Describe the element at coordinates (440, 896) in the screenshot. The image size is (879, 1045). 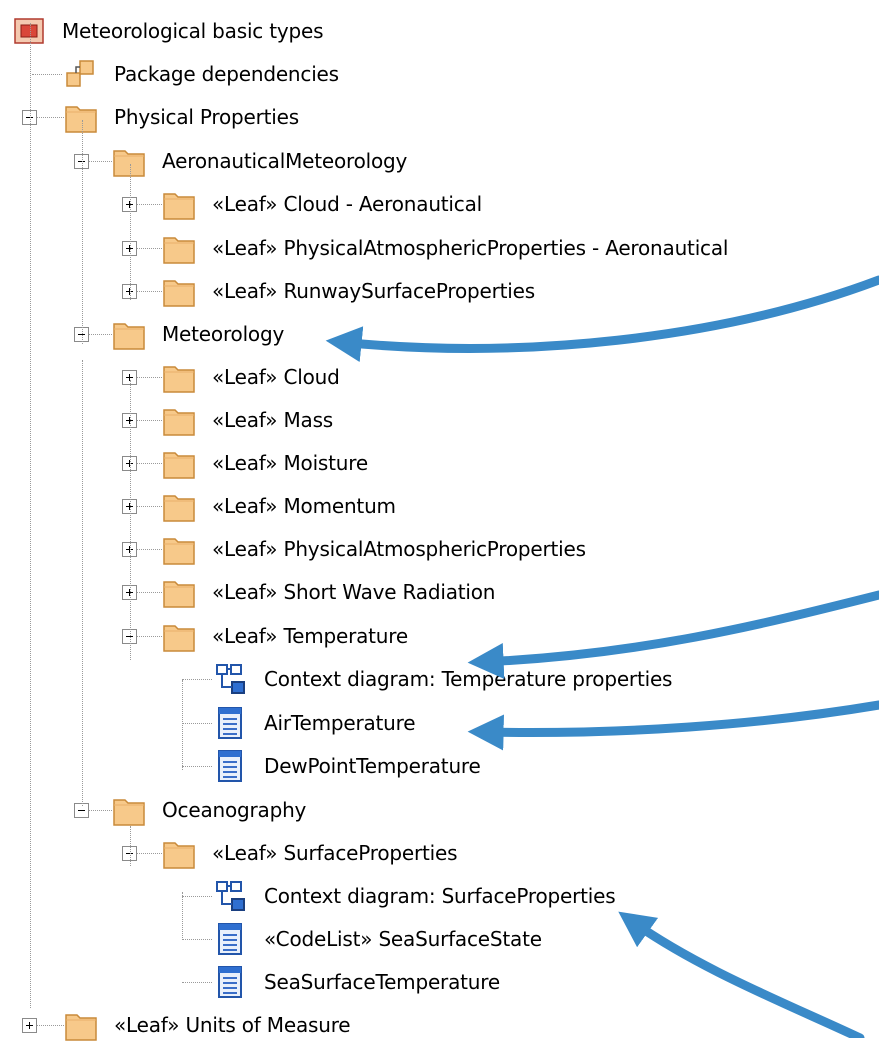
I see `tree-node-label: Context diagram: SurfaceProperties` at that location.